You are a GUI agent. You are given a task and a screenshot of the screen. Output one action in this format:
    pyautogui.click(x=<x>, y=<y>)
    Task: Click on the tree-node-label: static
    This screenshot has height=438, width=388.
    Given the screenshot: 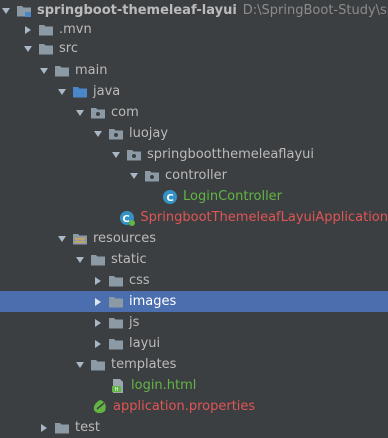 What is the action you would take?
    pyautogui.click(x=129, y=259)
    